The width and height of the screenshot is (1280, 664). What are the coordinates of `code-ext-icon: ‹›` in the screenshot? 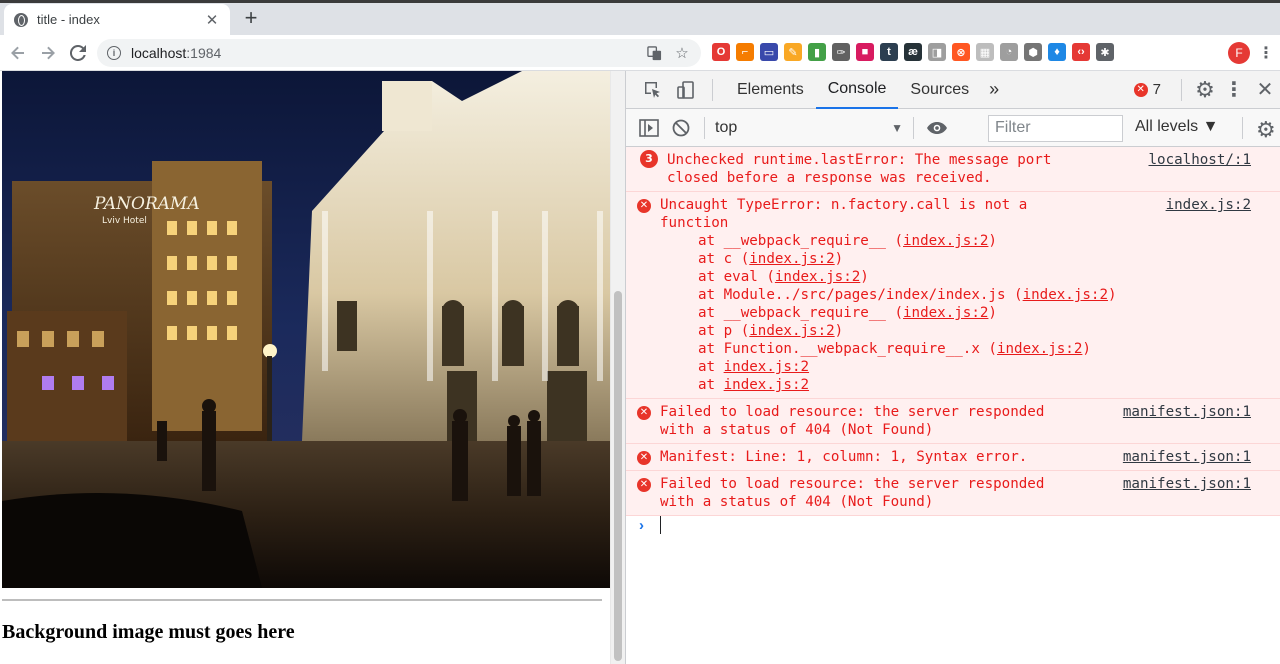 It's located at (1081, 52).